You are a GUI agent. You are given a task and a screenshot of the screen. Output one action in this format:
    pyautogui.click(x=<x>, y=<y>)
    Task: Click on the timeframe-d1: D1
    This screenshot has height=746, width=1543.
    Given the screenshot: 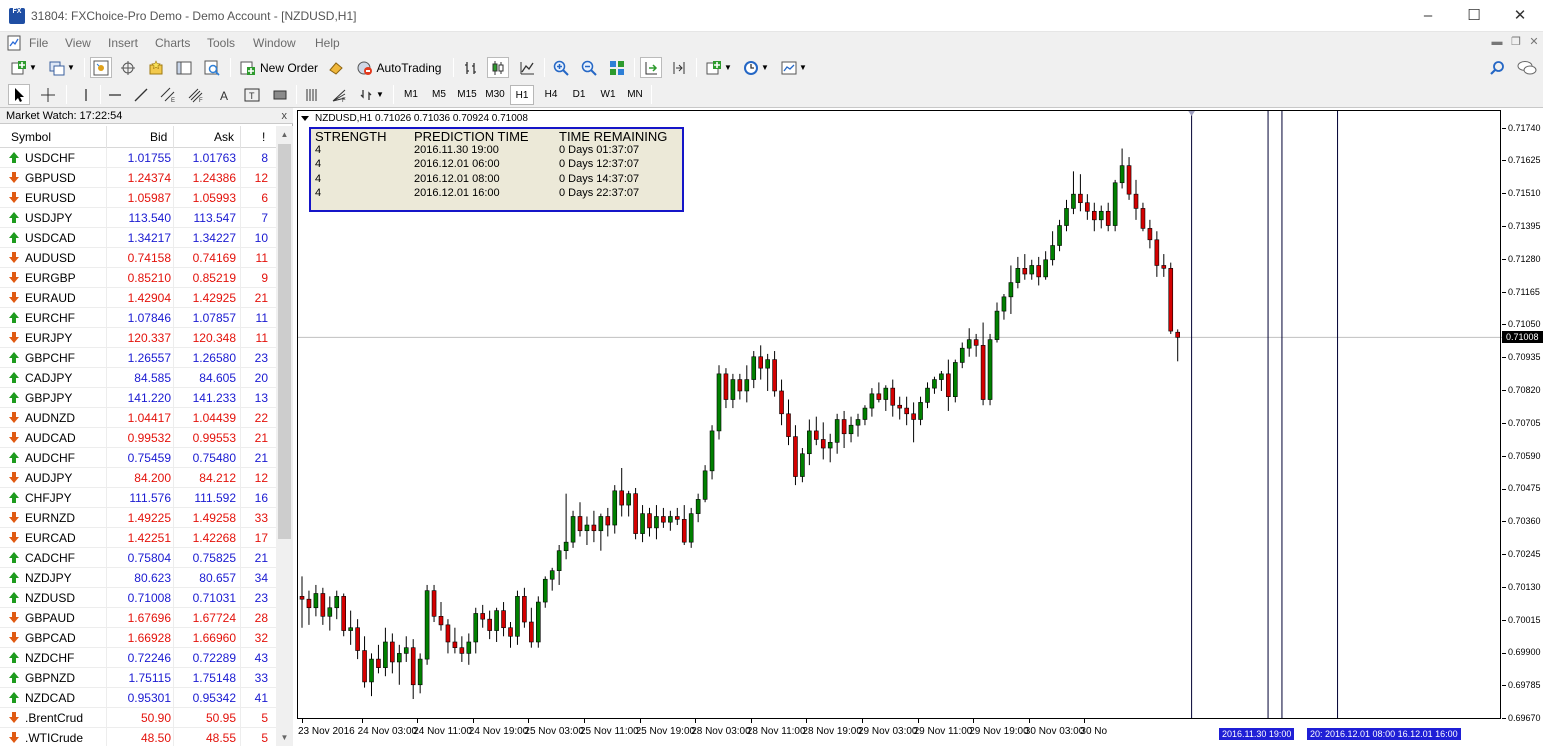 What is the action you would take?
    pyautogui.click(x=579, y=95)
    